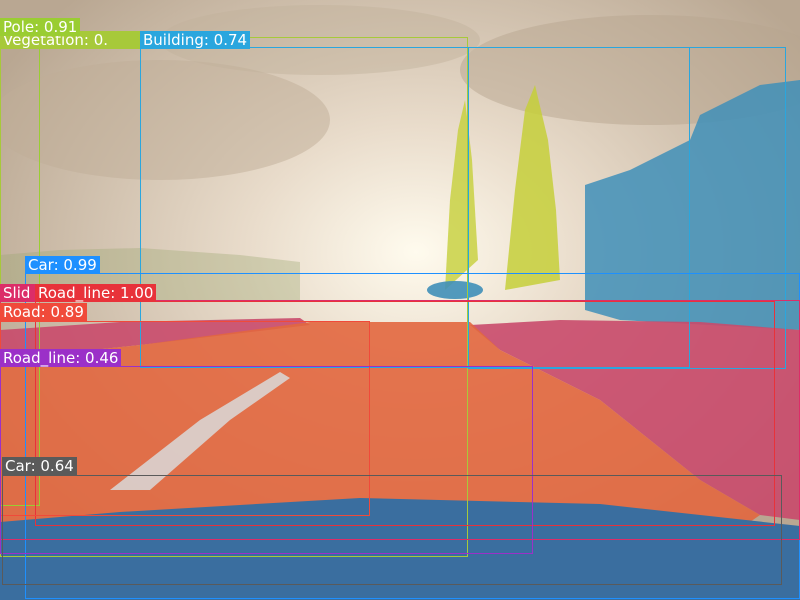  What do you see at coordinates (39, 466) in the screenshot?
I see `car-2-label: Car: 0.64` at bounding box center [39, 466].